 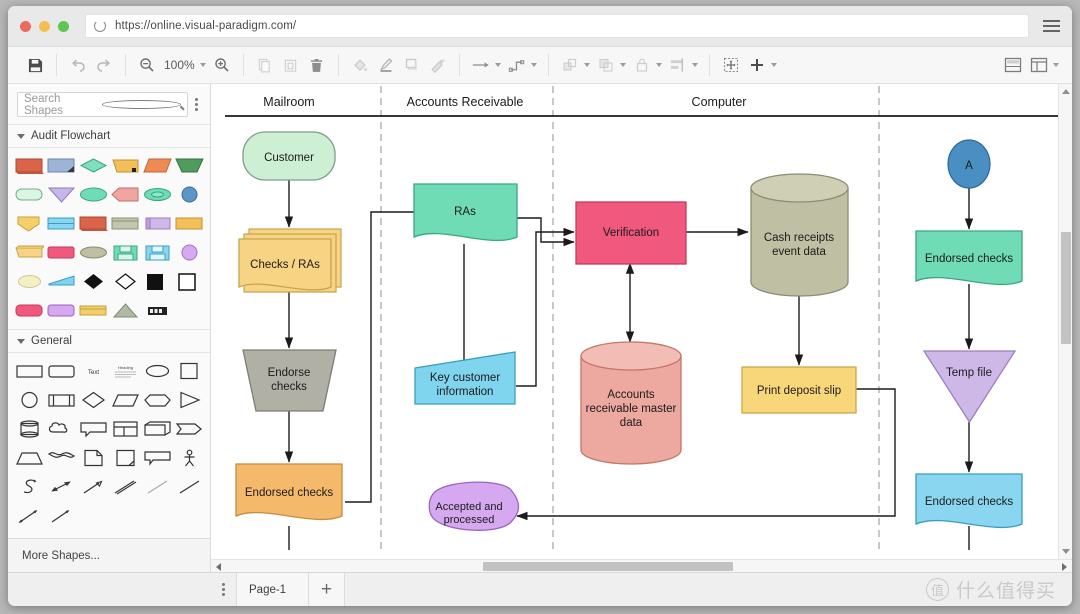 What do you see at coordinates (757, 65) in the screenshot?
I see `insert-plus-icon` at bounding box center [757, 65].